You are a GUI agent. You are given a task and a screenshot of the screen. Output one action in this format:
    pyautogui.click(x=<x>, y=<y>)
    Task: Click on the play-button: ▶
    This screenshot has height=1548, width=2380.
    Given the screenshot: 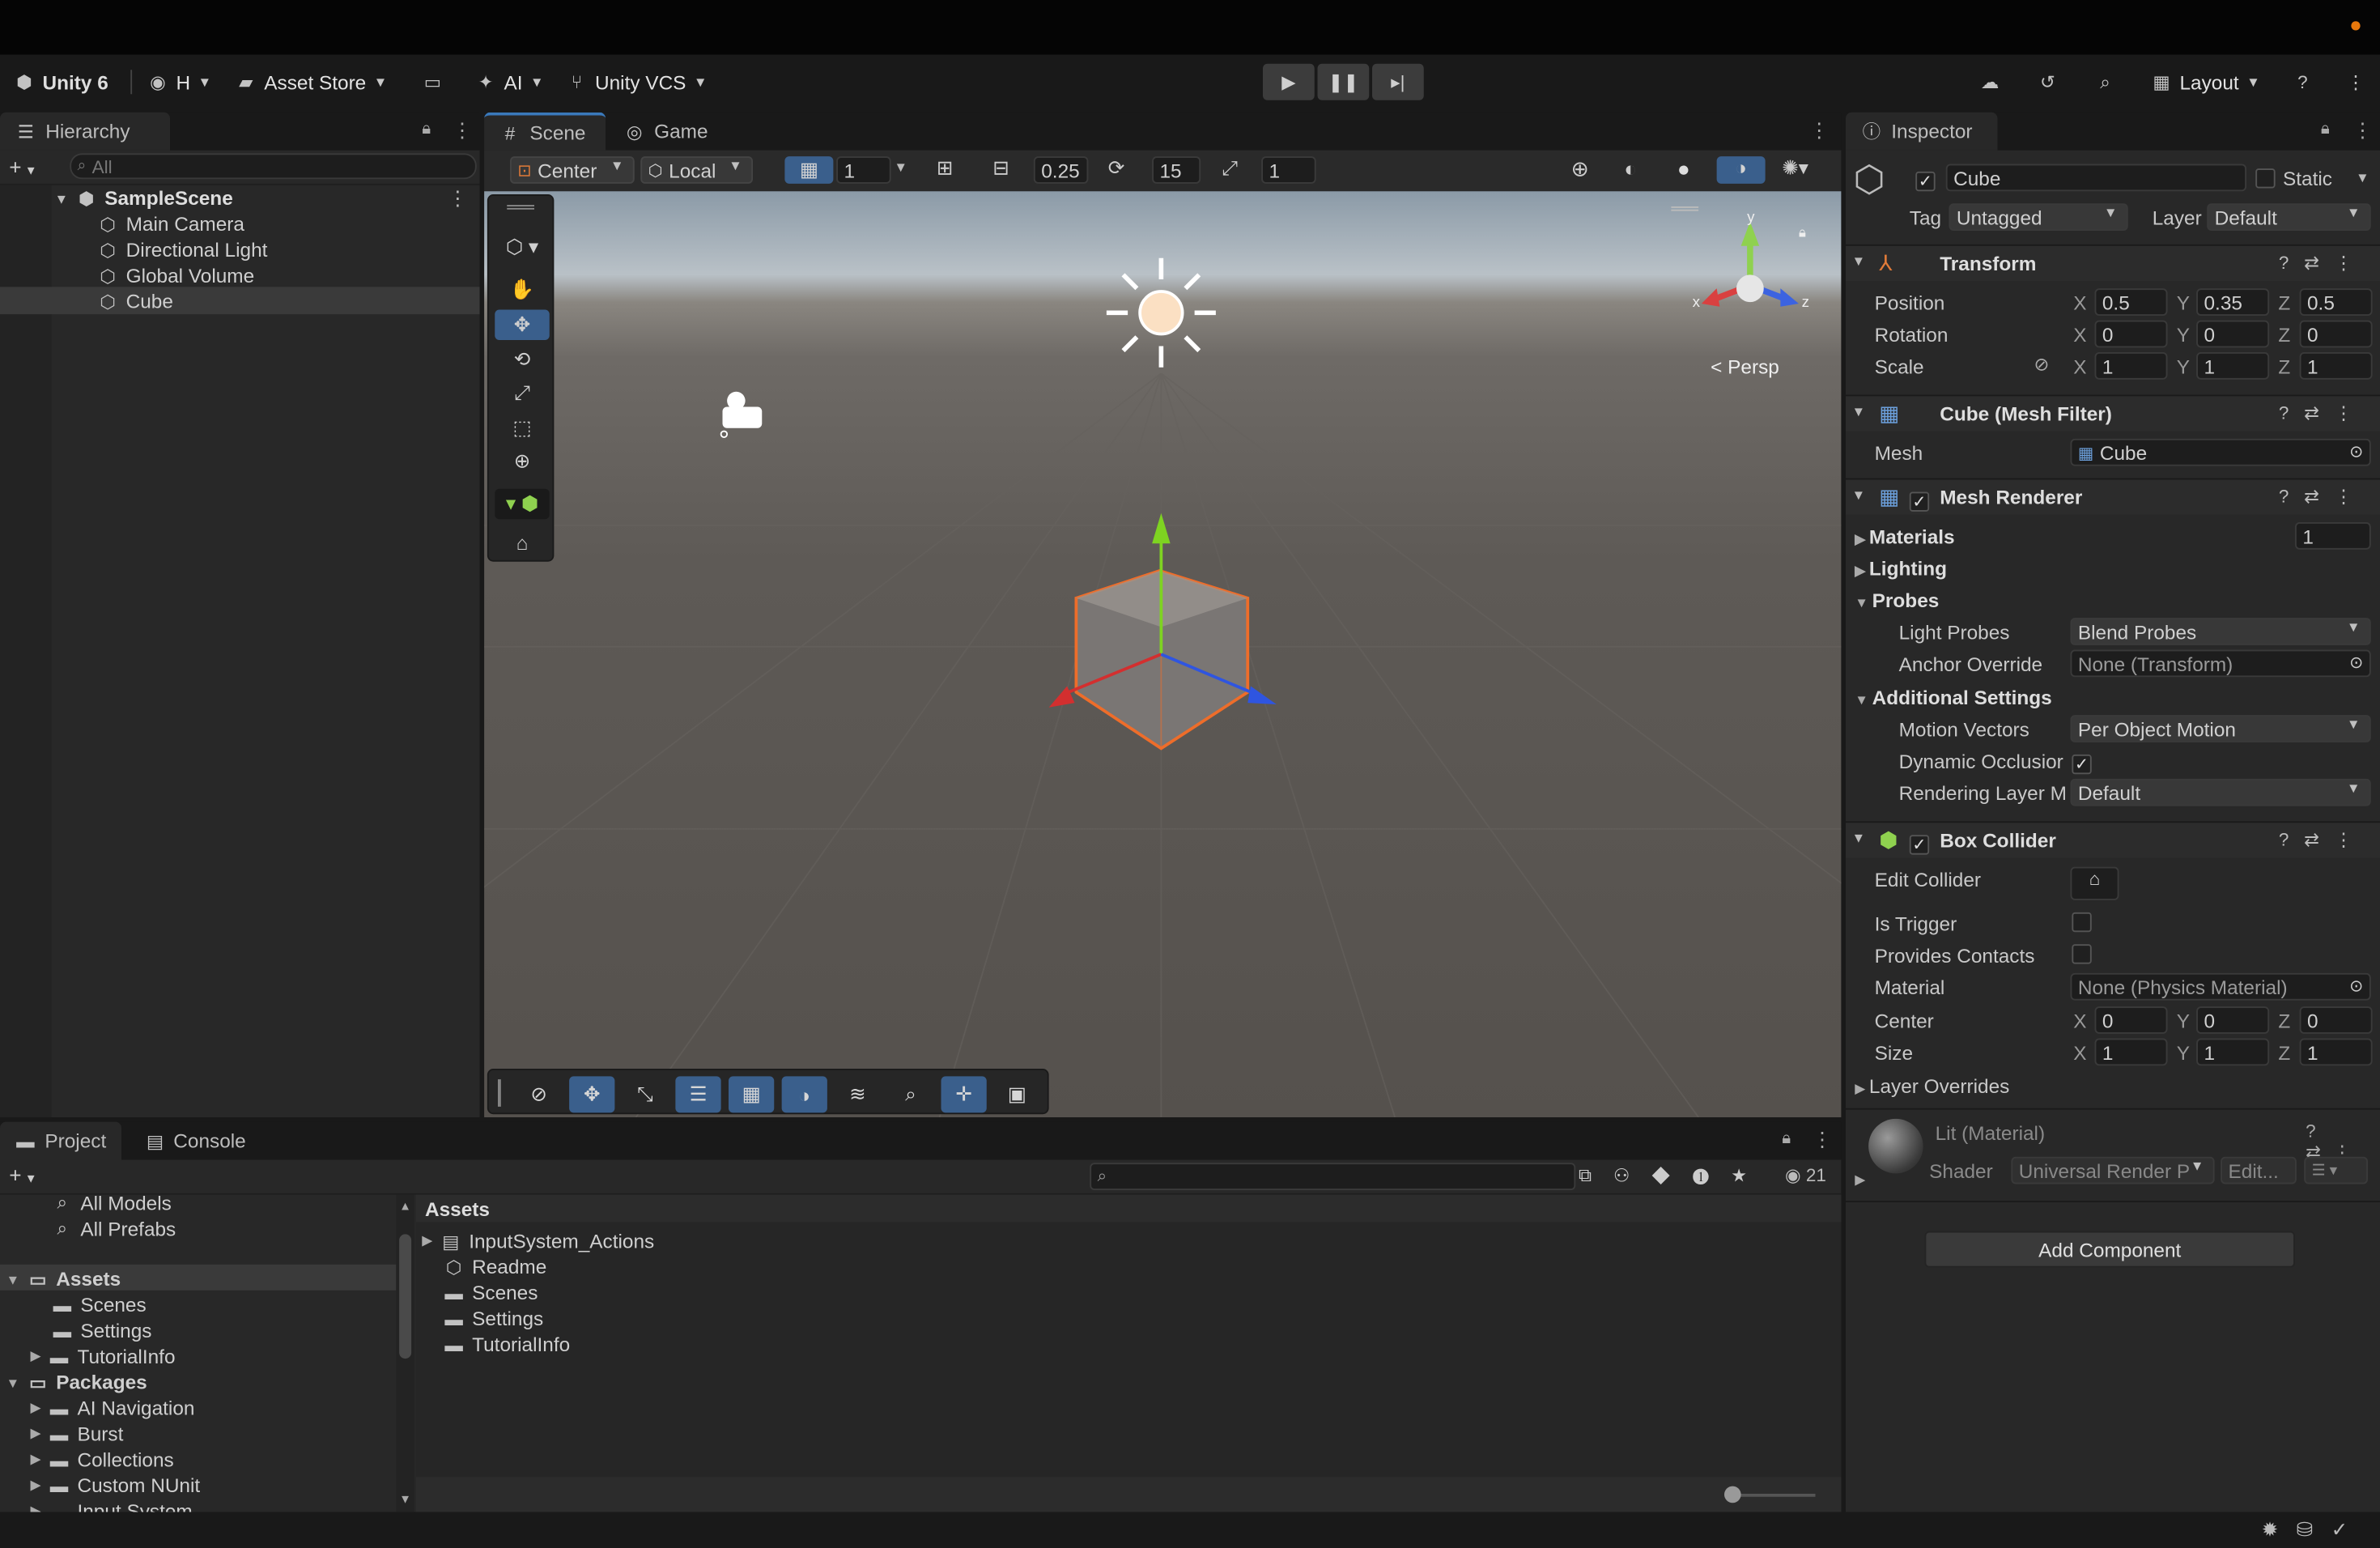 What is the action you would take?
    pyautogui.click(x=1289, y=82)
    